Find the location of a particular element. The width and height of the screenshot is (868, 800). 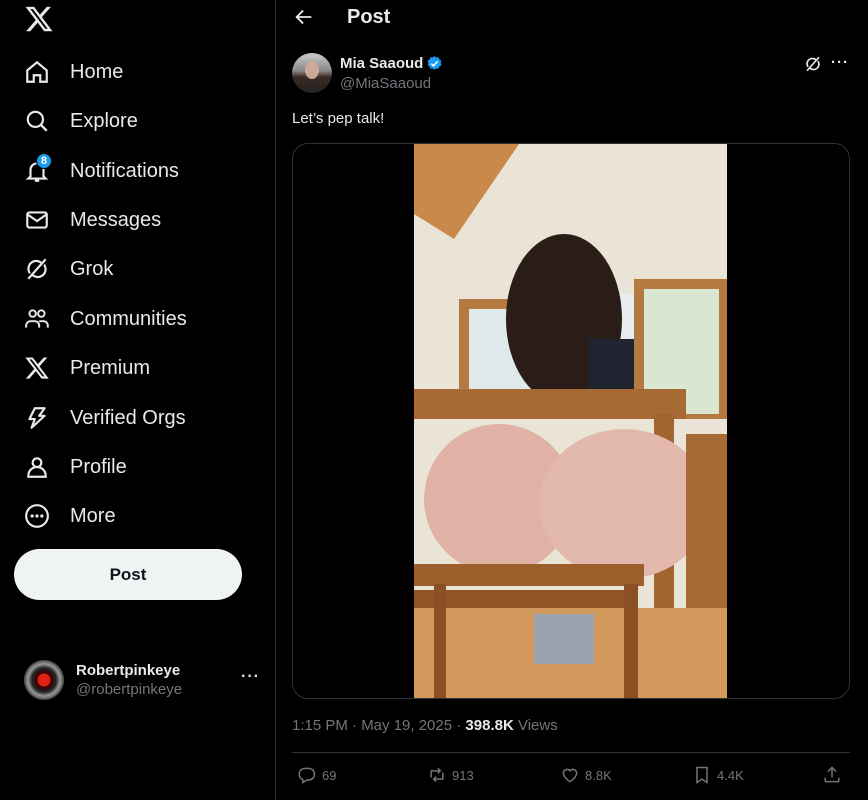

verified-badge-icon is located at coordinates (434, 63).